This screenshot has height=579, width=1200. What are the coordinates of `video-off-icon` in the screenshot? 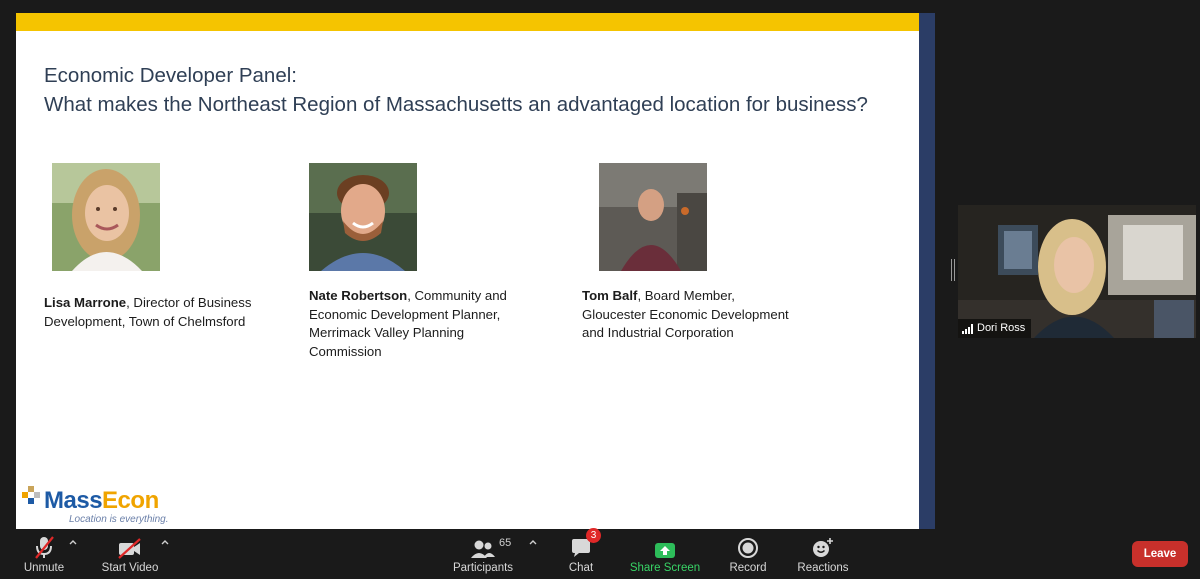 It's located at (130, 544).